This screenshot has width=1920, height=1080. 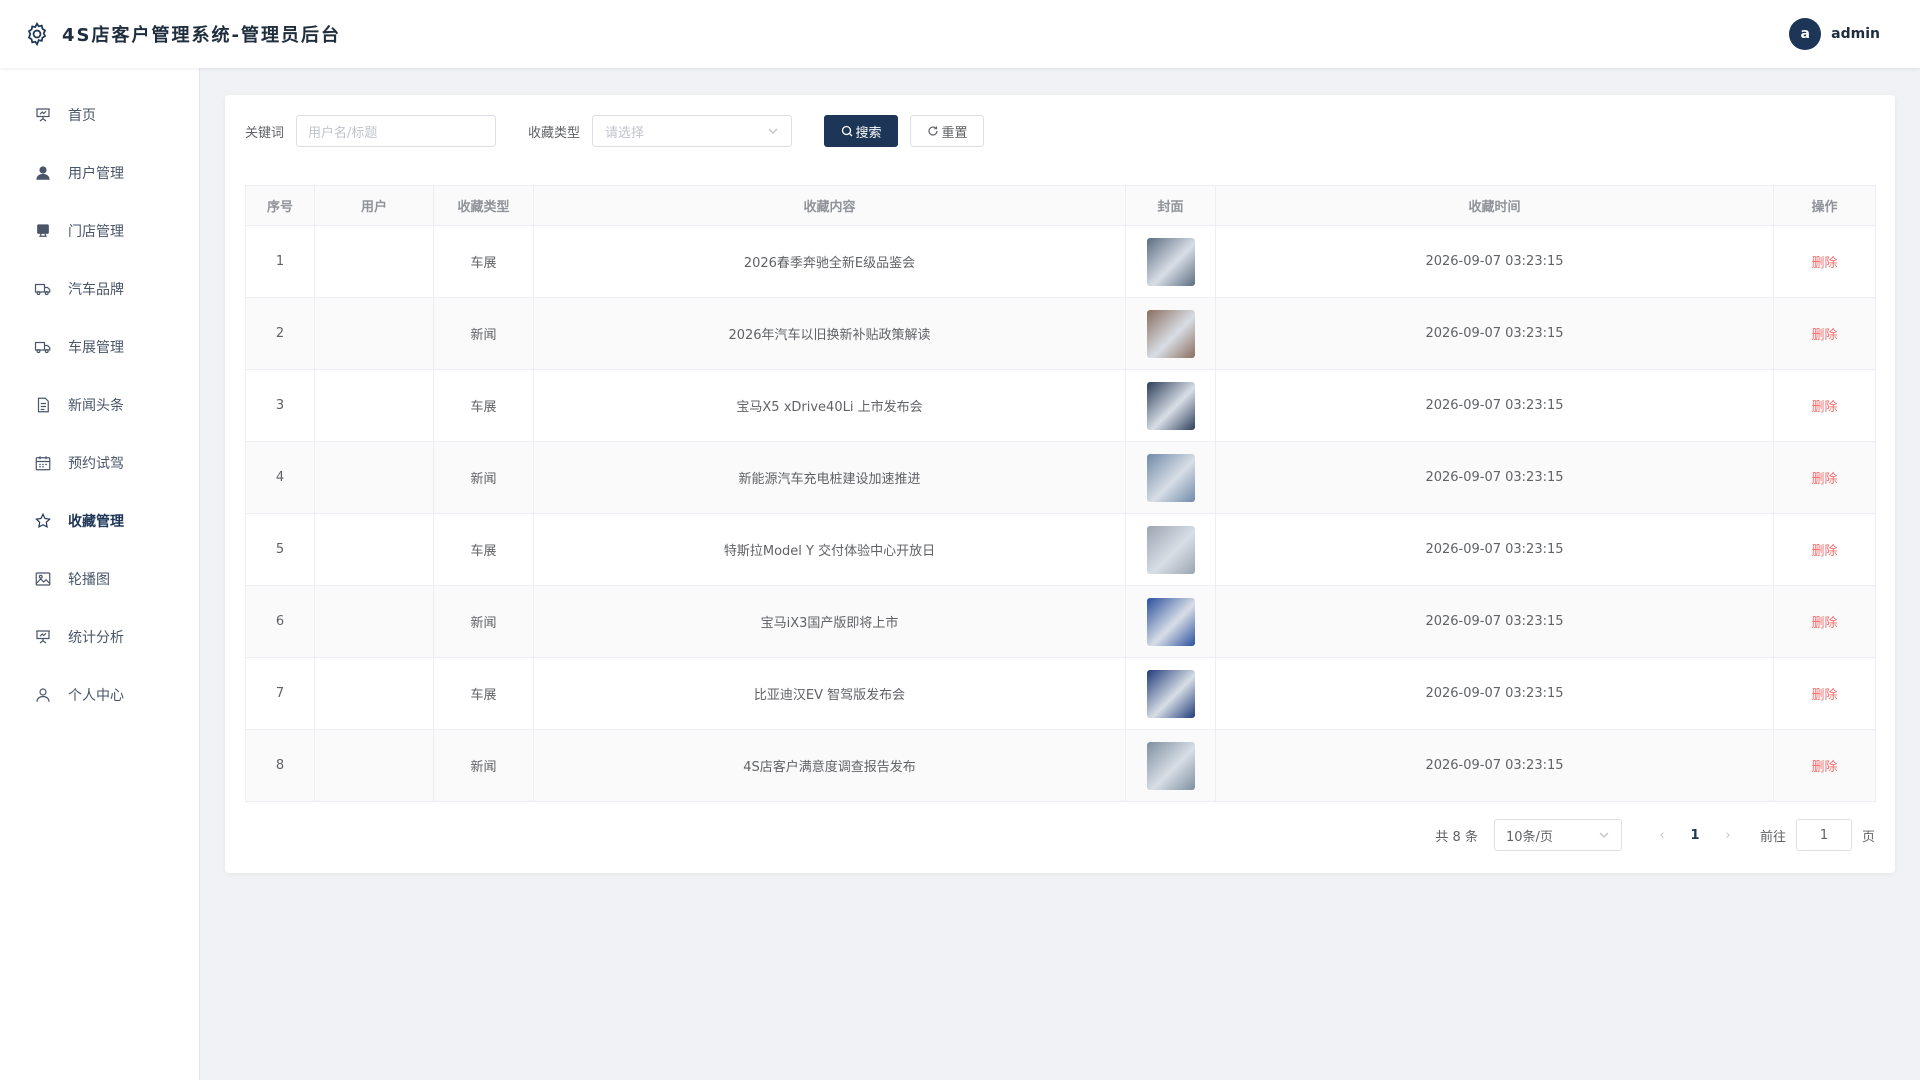 I want to click on user-outline-icon, so click(x=43, y=695).